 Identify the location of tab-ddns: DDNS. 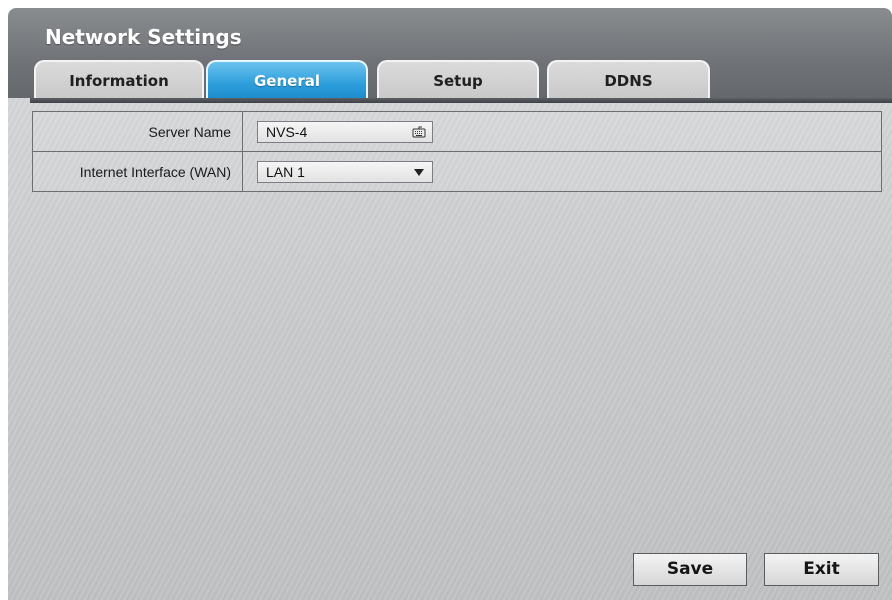
(628, 81).